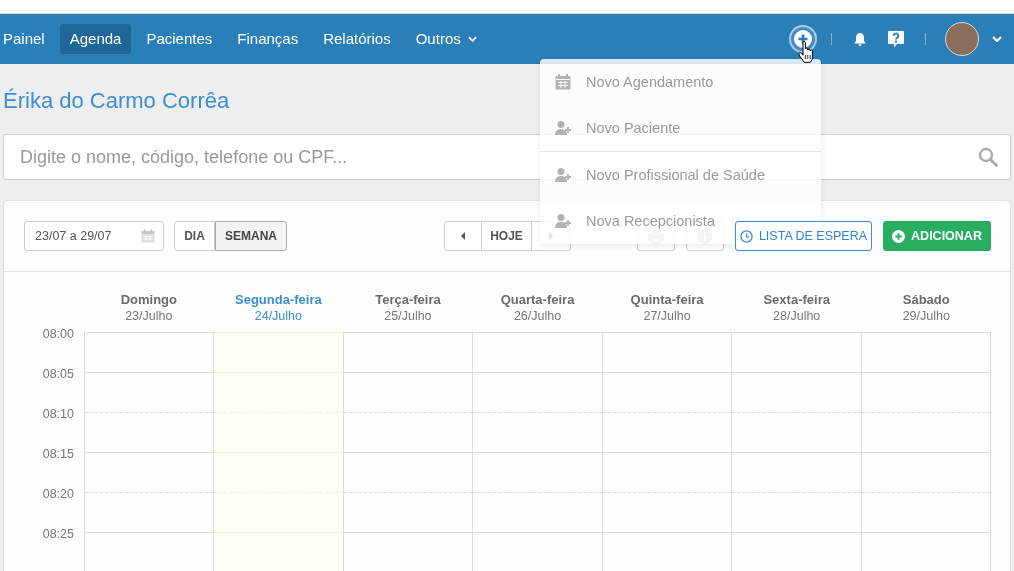  What do you see at coordinates (633, 221) in the screenshot?
I see `menu-item: Nova Recepcionista` at bounding box center [633, 221].